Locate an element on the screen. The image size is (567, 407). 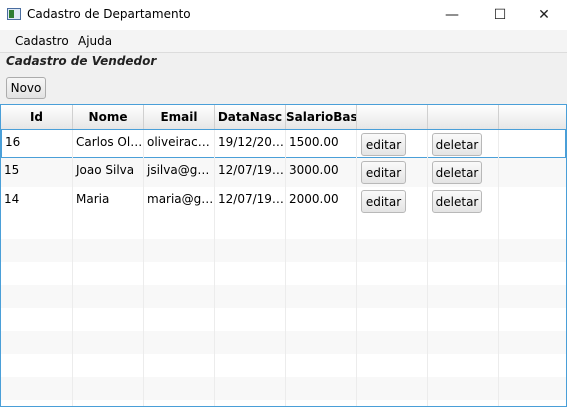
app-icon is located at coordinates (14, 14).